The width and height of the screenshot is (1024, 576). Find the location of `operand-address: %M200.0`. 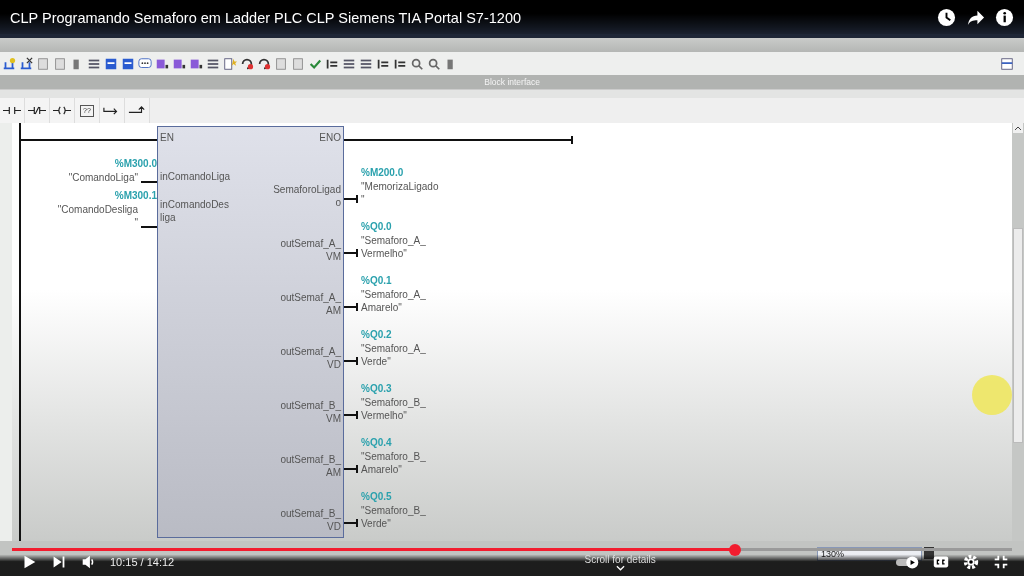

operand-address: %M200.0 is located at coordinates (400, 172).